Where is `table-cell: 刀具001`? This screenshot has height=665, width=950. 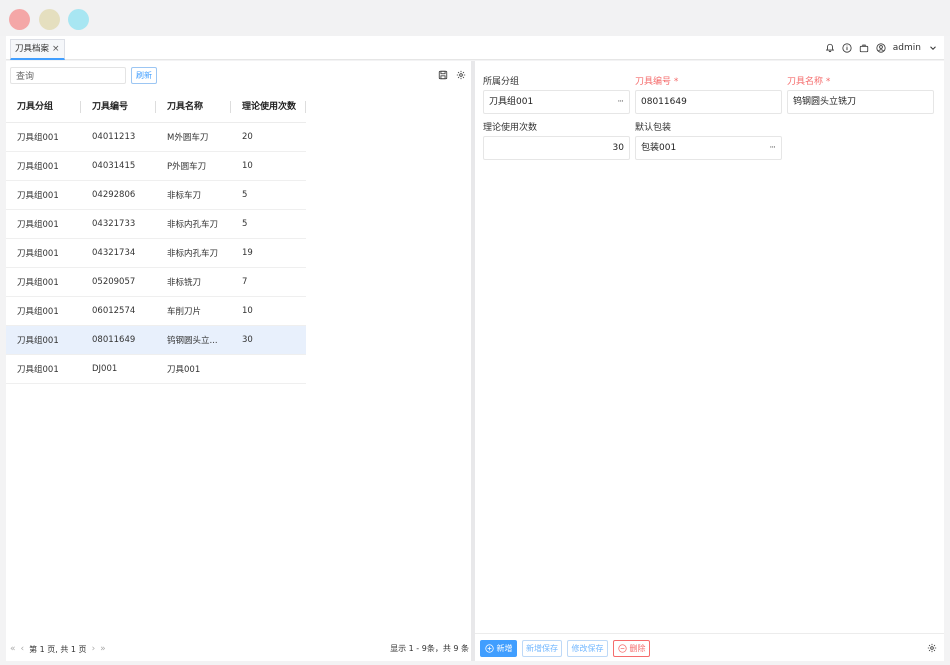 table-cell: 刀具001 is located at coordinates (184, 370).